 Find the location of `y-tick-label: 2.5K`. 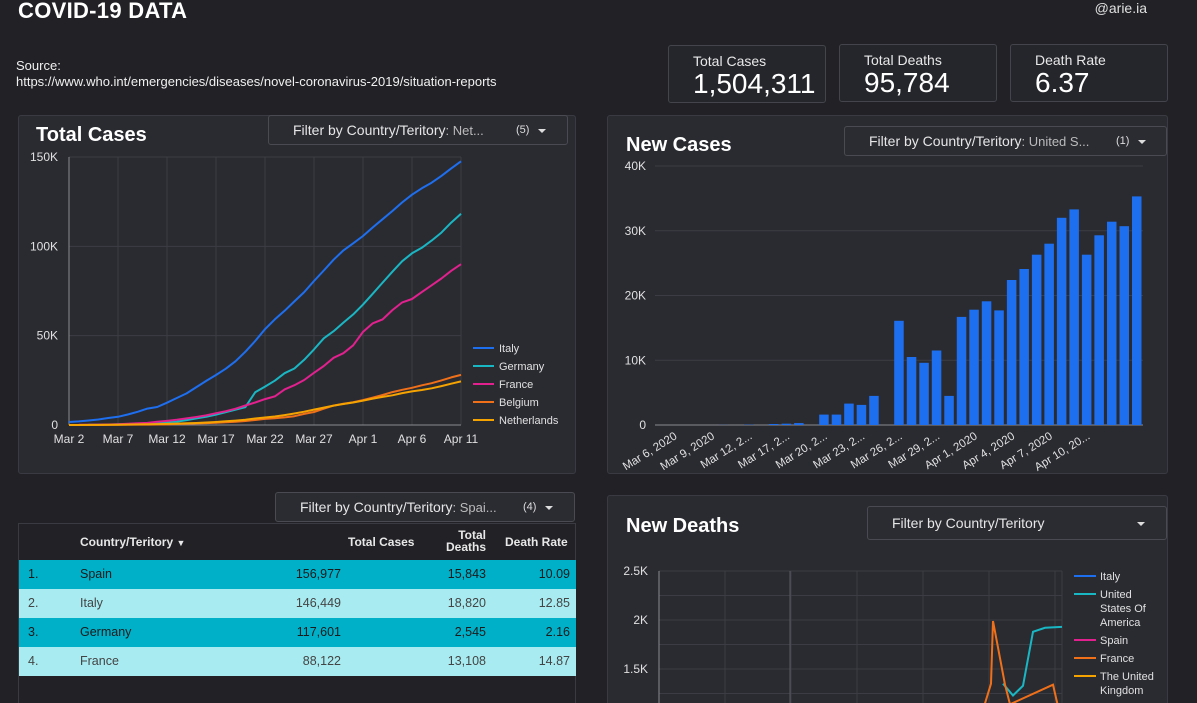

y-tick-label: 2.5K is located at coordinates (635, 571).